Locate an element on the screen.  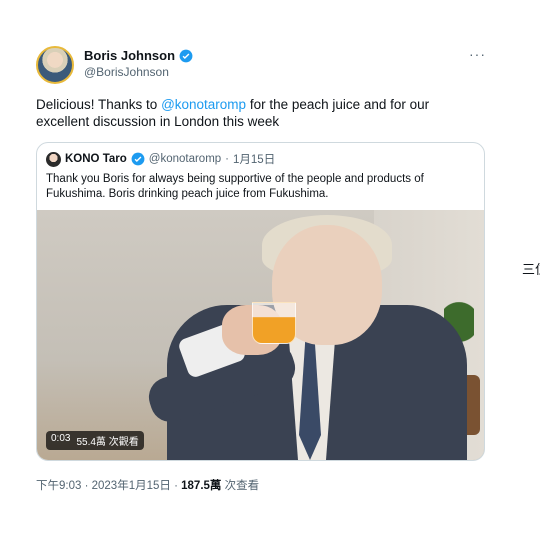
video-badge: 0:03 55.4萬 次觀看 is located at coordinates (95, 440).